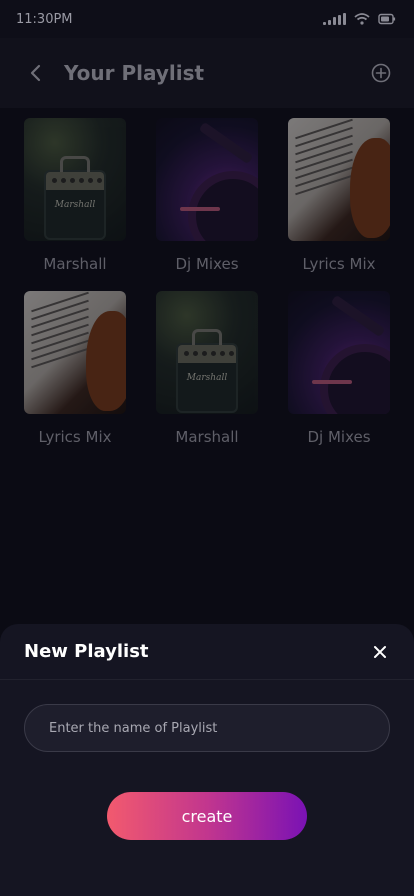  What do you see at coordinates (387, 19) in the screenshot?
I see `battery-icon` at bounding box center [387, 19].